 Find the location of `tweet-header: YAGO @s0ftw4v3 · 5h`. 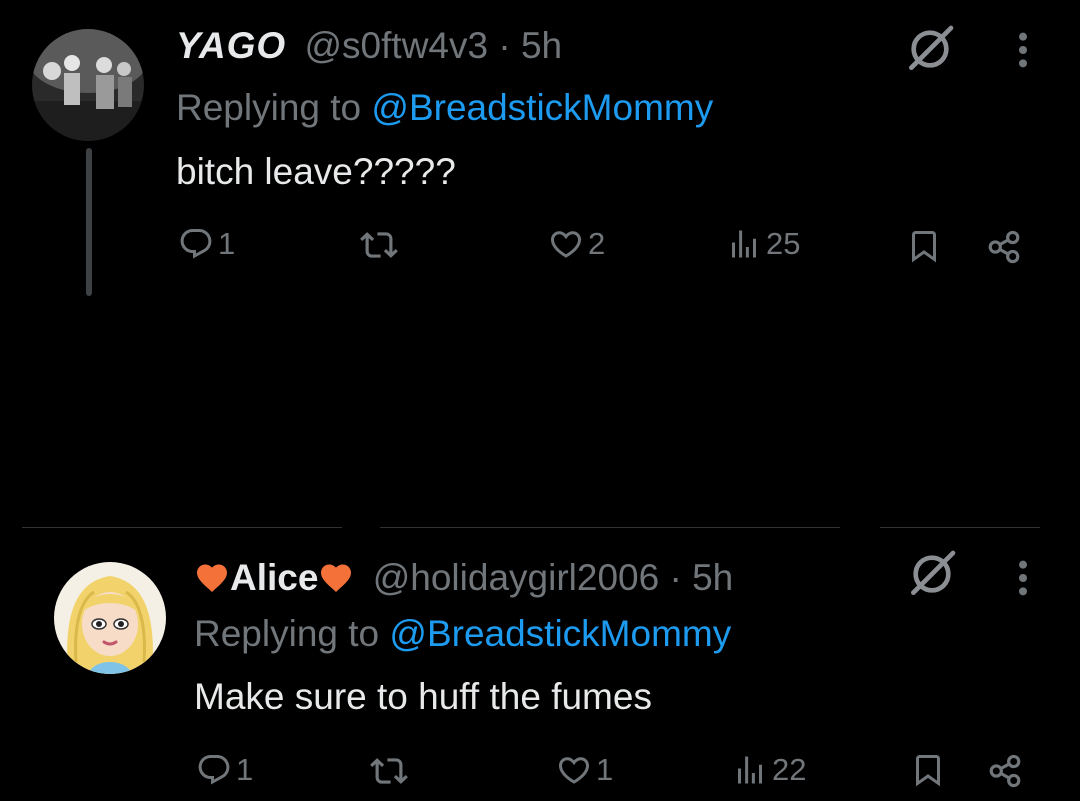

tweet-header: YAGO @s0ftw4v3 · 5h is located at coordinates (369, 46).